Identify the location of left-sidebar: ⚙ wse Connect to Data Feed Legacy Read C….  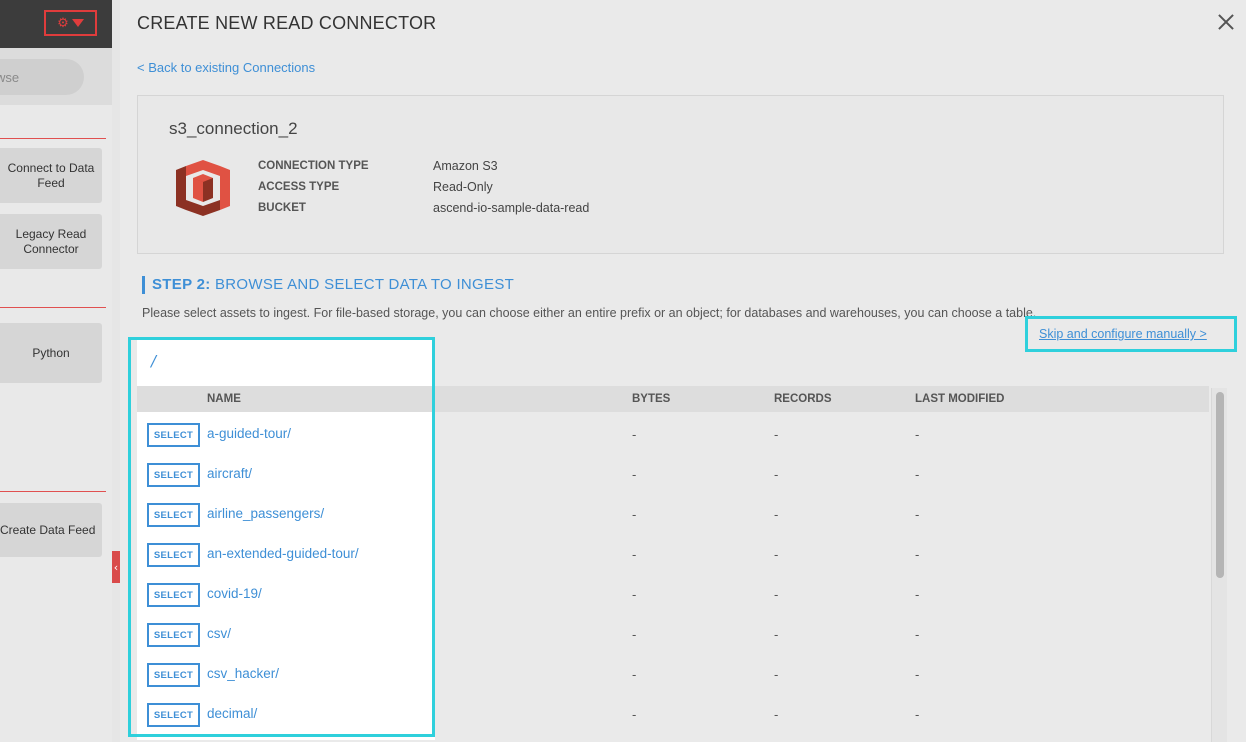
(56, 371).